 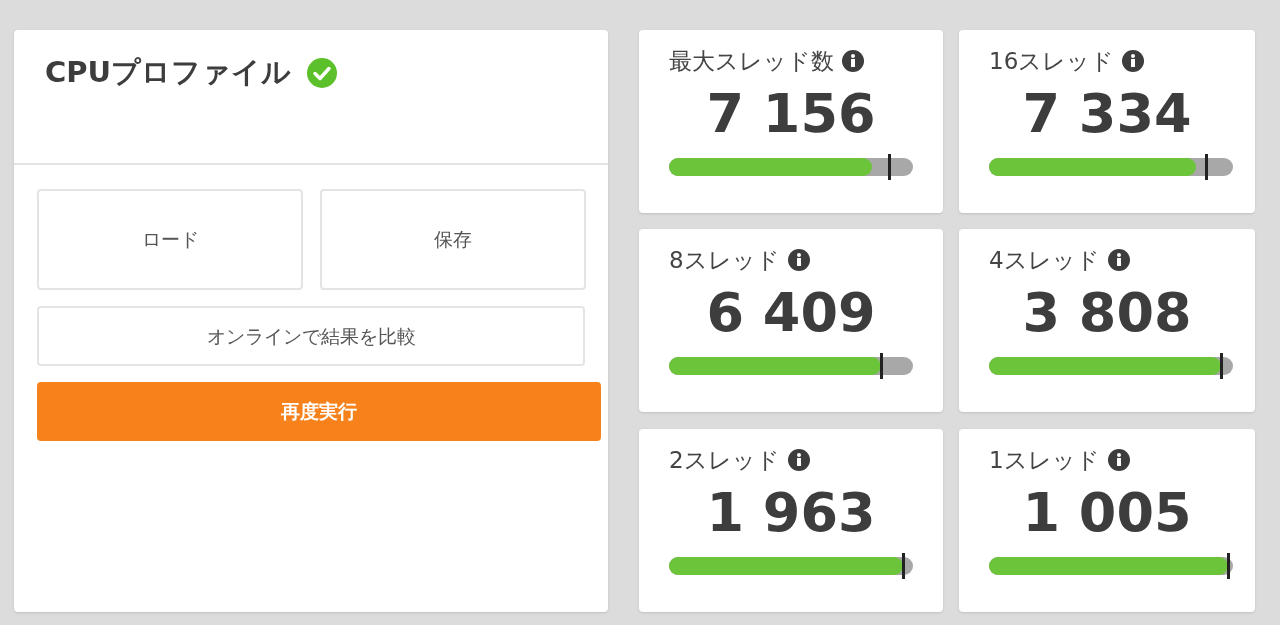 What do you see at coordinates (751, 61) in the screenshot?
I see `score-label: 最大スレッド数` at bounding box center [751, 61].